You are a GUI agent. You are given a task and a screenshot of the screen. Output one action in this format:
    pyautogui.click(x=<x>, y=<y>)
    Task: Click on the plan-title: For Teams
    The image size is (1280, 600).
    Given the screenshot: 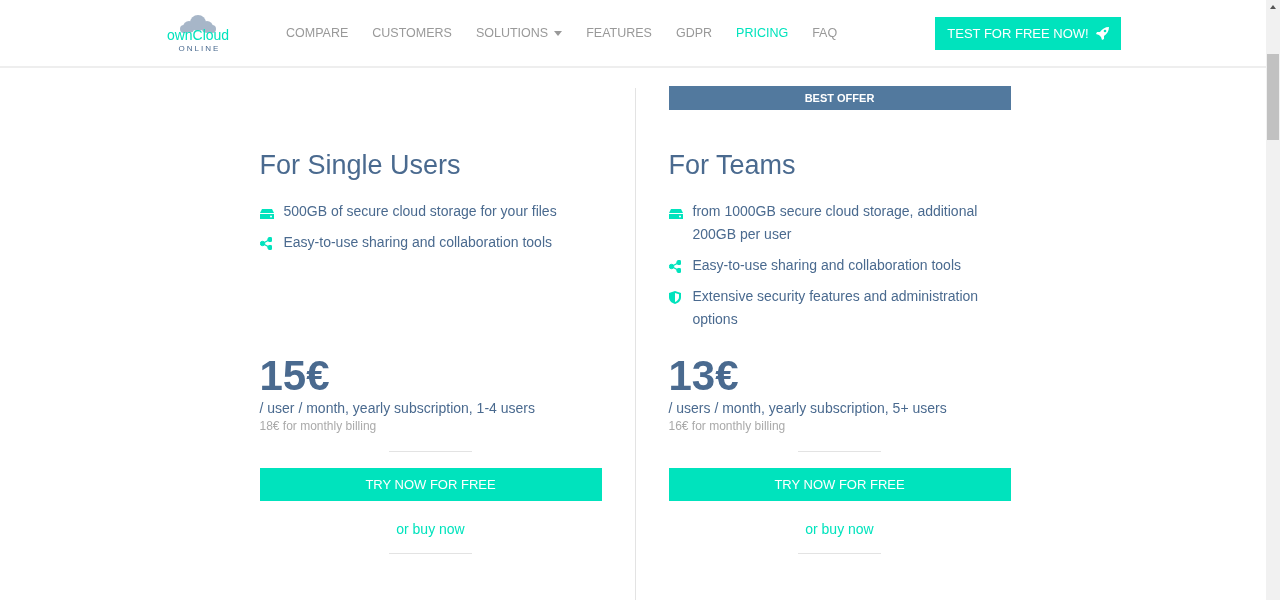 What is the action you would take?
    pyautogui.click(x=732, y=165)
    